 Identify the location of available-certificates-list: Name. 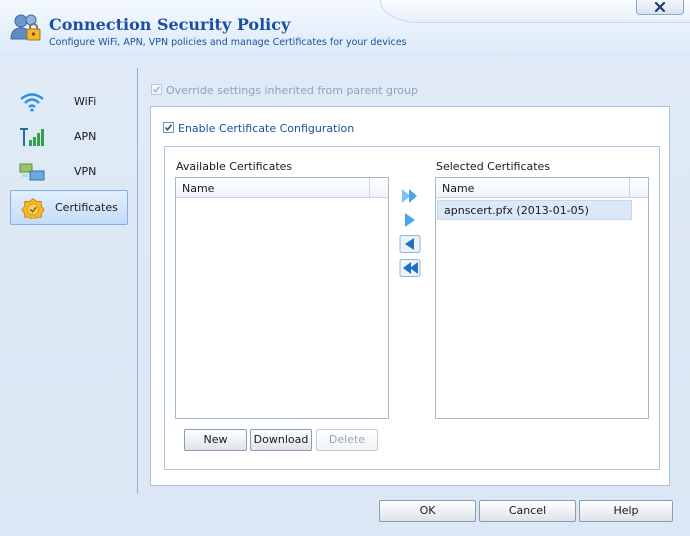
(282, 298).